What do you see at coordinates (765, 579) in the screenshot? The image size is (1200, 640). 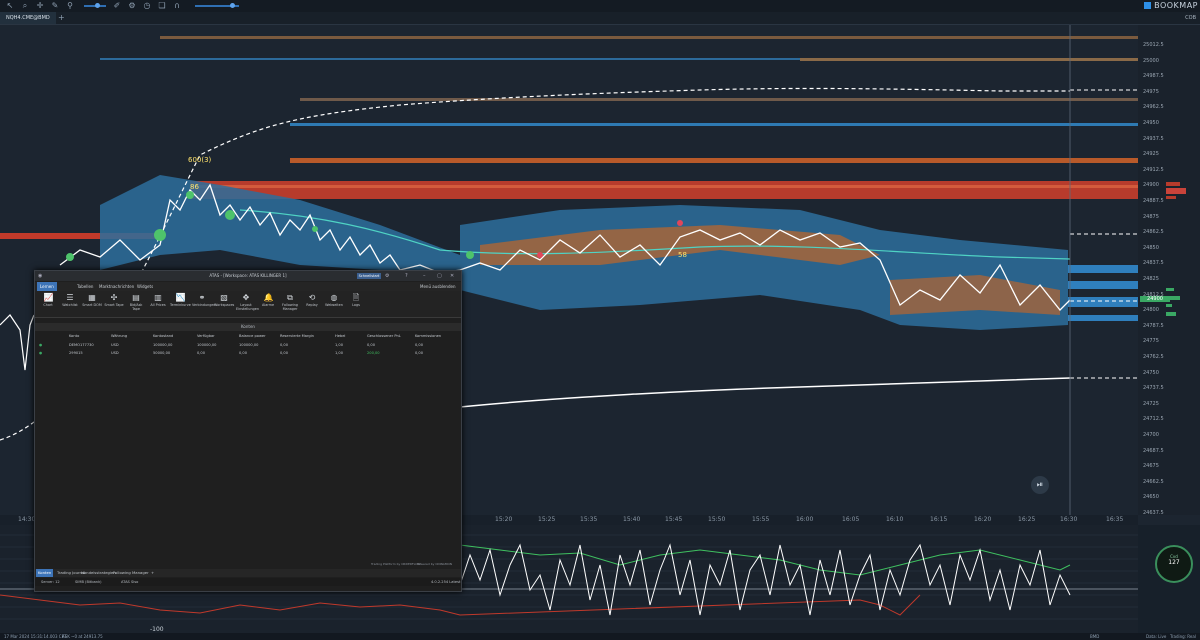 I see `delta-oscillator-line` at bounding box center [765, 579].